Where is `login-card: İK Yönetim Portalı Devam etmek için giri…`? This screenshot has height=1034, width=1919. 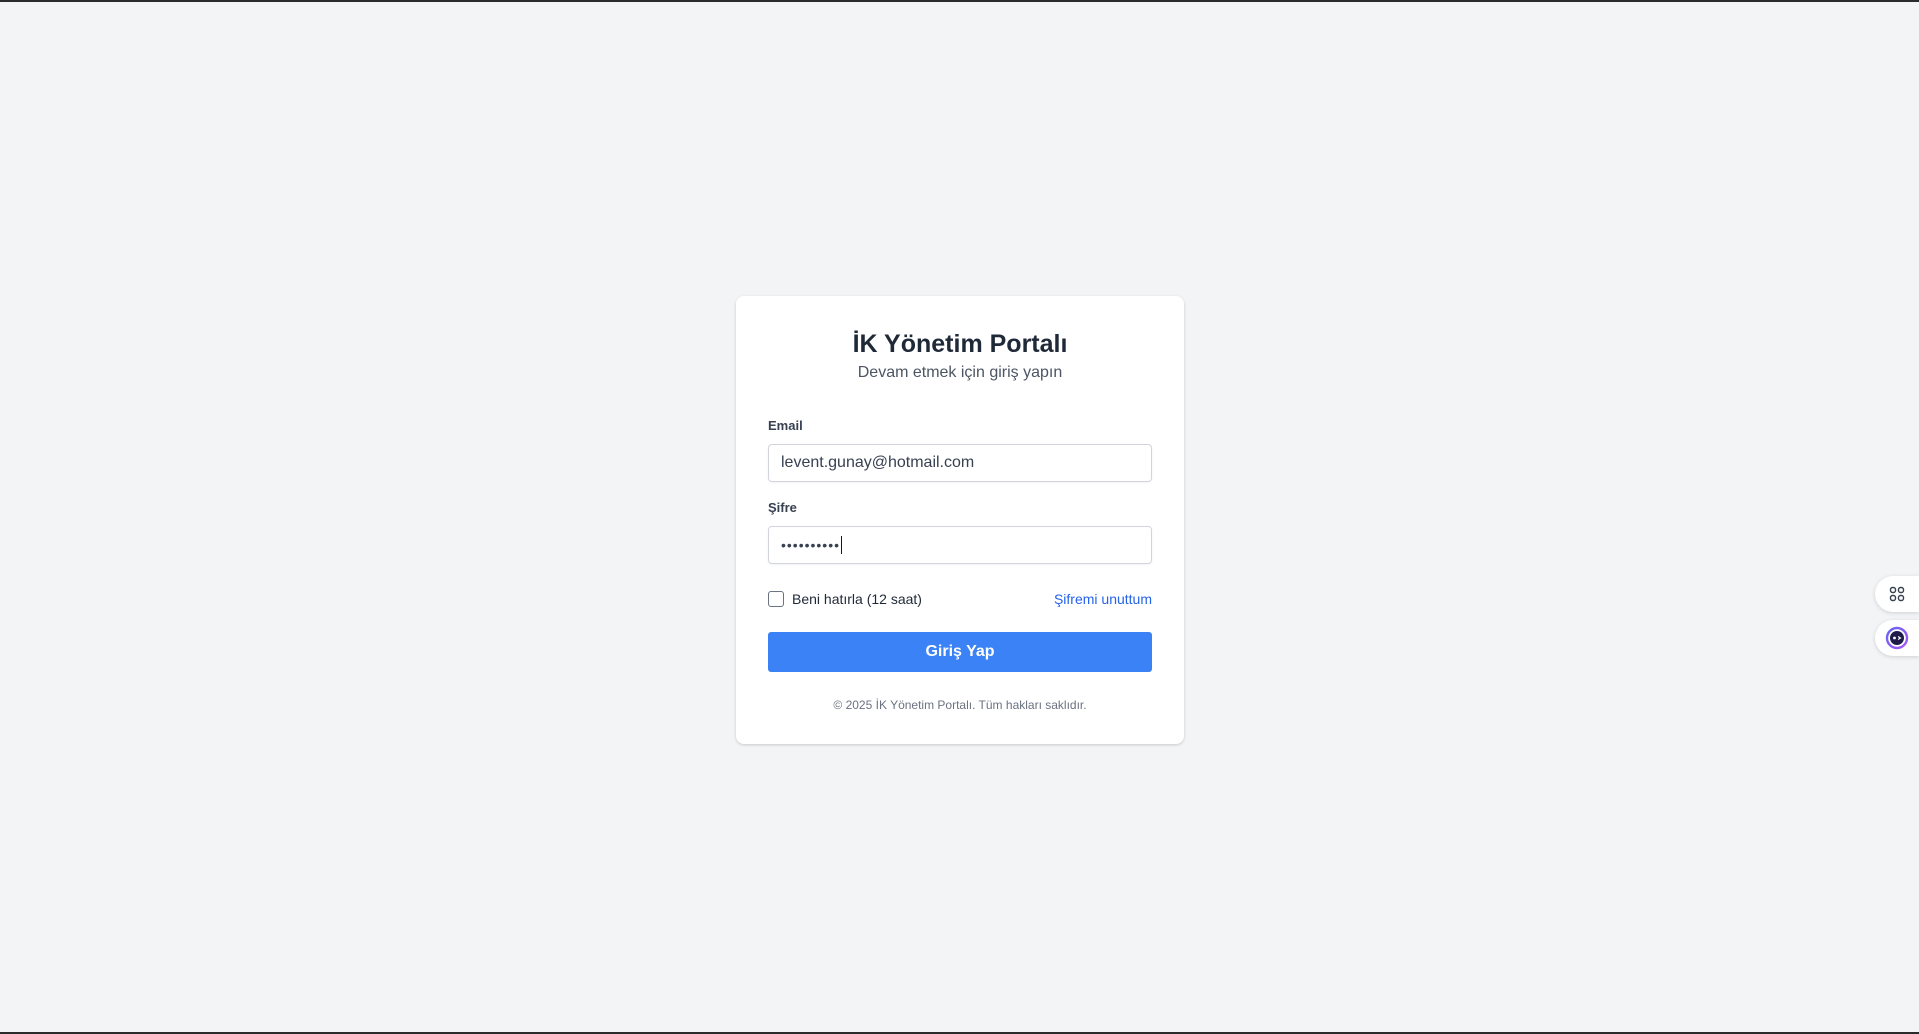 login-card: İK Yönetim Portalı Devam etmek için giri… is located at coordinates (960, 520).